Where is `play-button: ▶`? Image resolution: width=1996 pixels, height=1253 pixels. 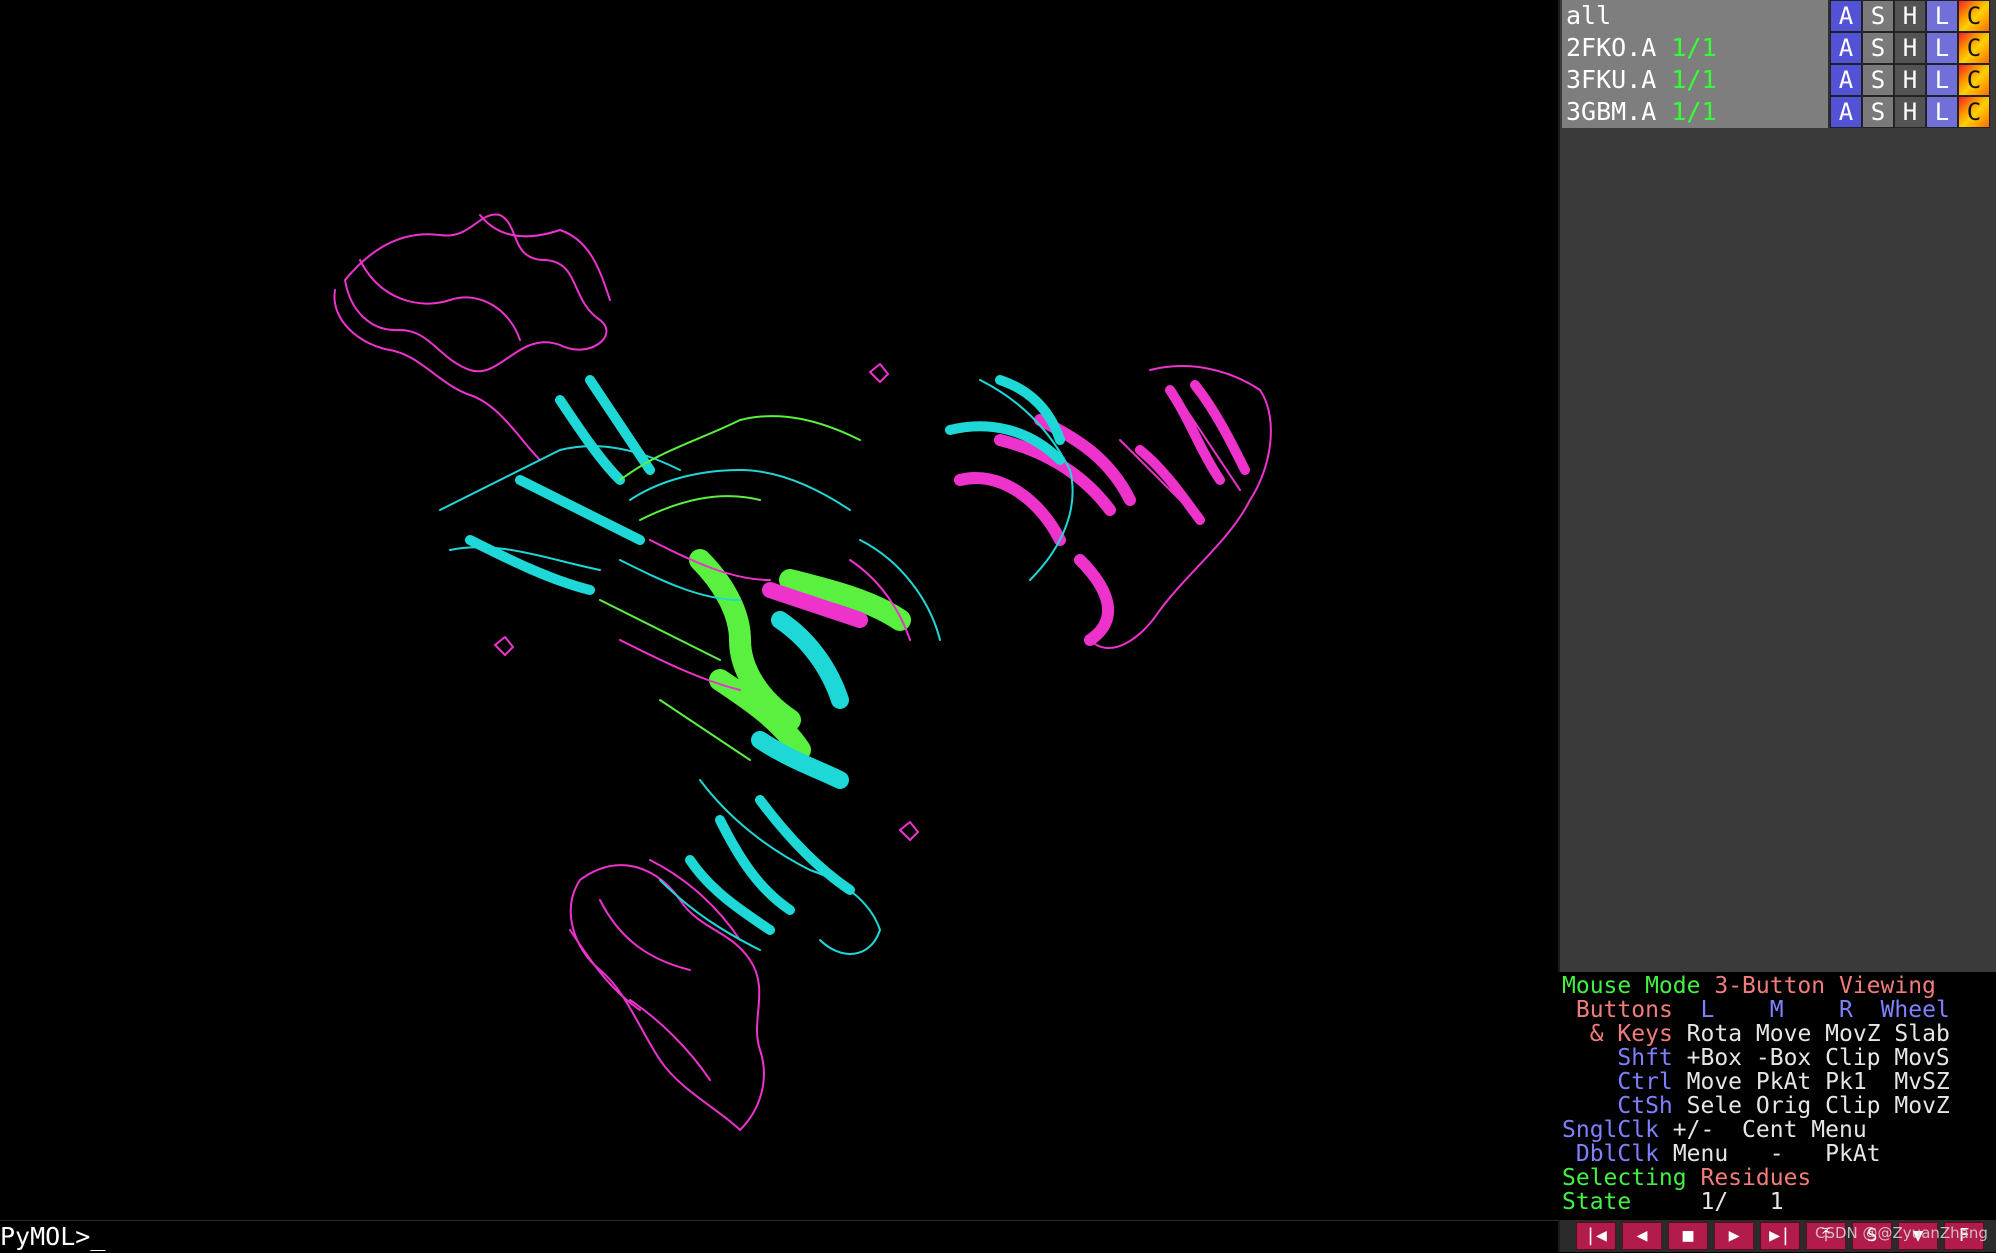 play-button: ▶ is located at coordinates (1734, 1236).